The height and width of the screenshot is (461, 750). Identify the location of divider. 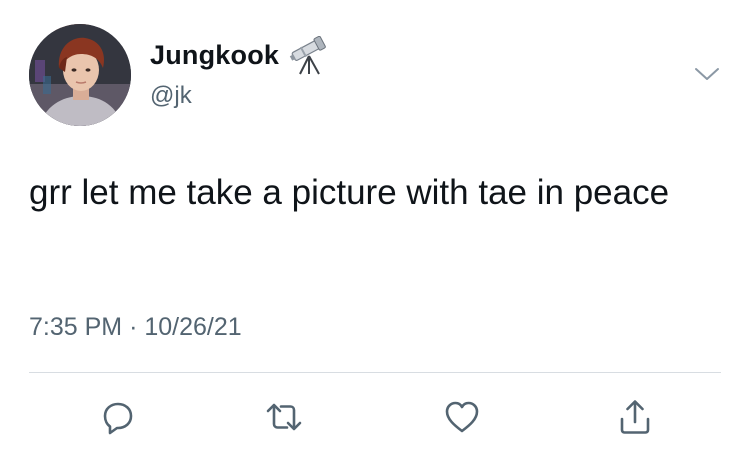
(375, 372).